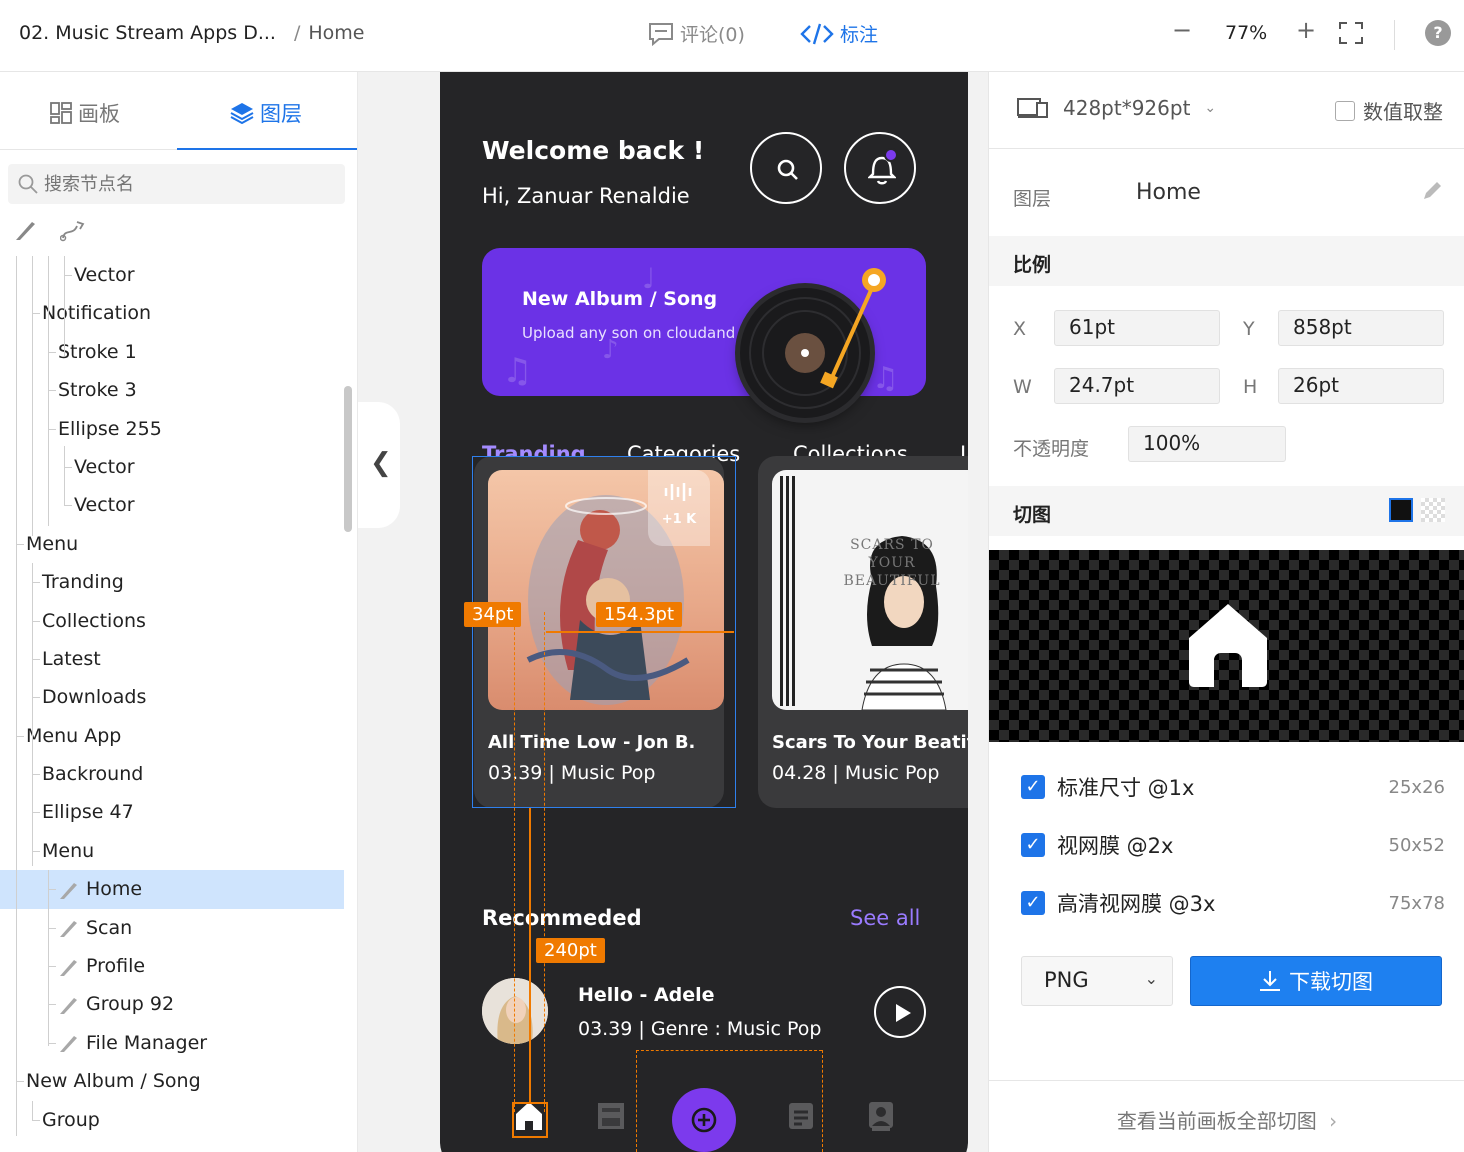 The height and width of the screenshot is (1152, 1464). I want to click on zoom-in-button: +, so click(1306, 30).